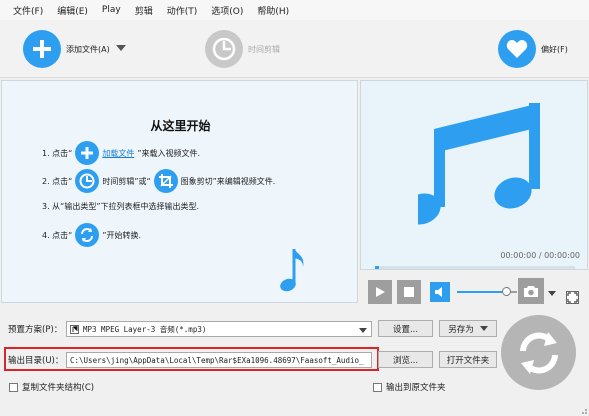  I want to click on menu-bar: 文件(F) 编辑(E) Play 剪辑 动作(T) 选项(O) 帮助(H), so click(294, 10).